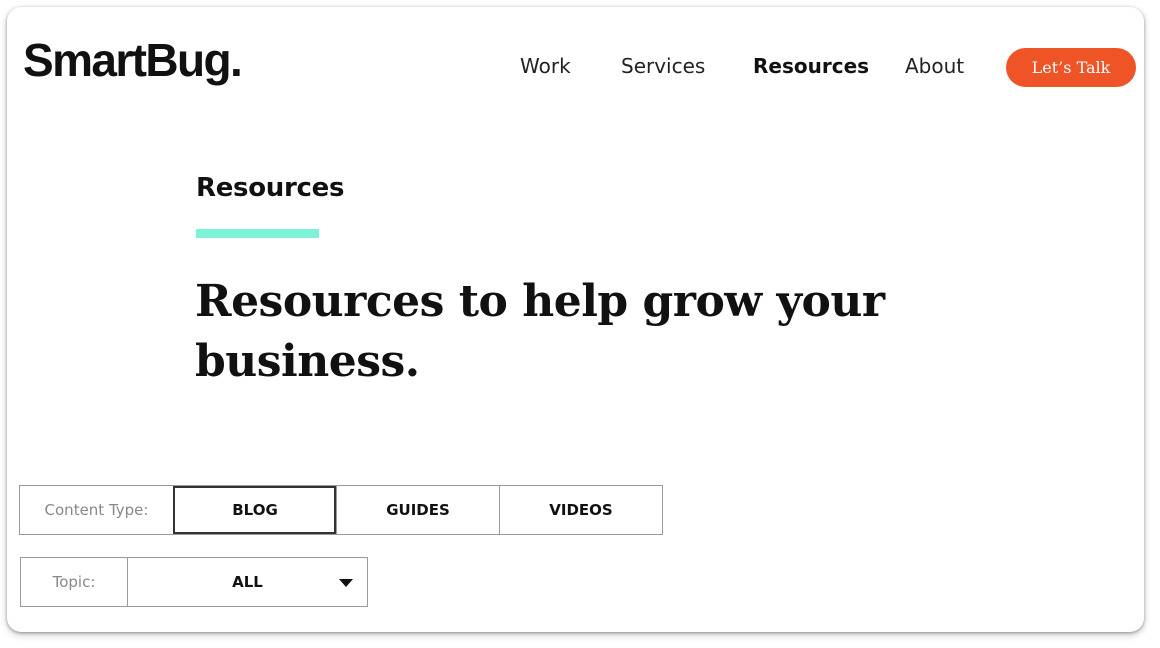 This screenshot has height=648, width=1160. I want to click on topic-dropdown: ALL, so click(247, 582).